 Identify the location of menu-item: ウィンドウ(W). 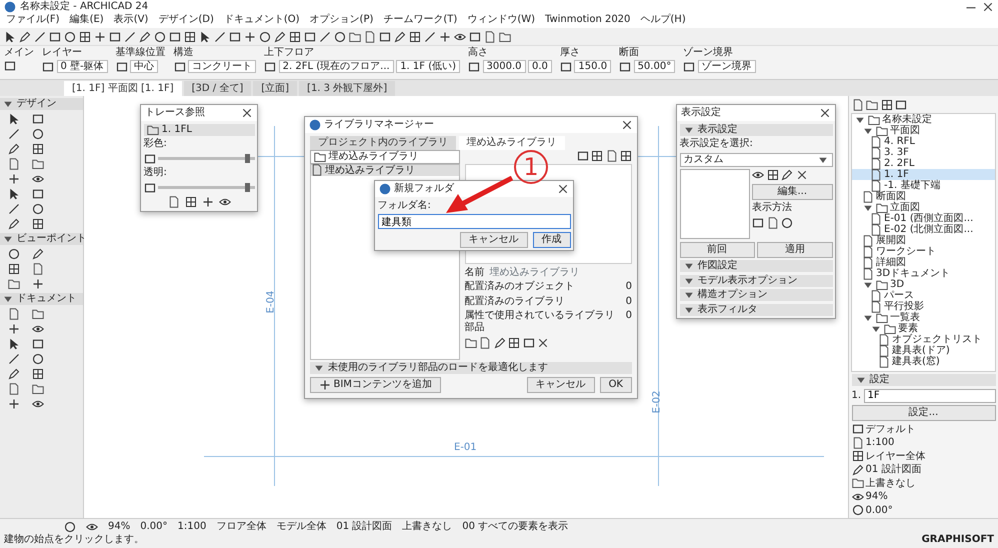
(501, 21).